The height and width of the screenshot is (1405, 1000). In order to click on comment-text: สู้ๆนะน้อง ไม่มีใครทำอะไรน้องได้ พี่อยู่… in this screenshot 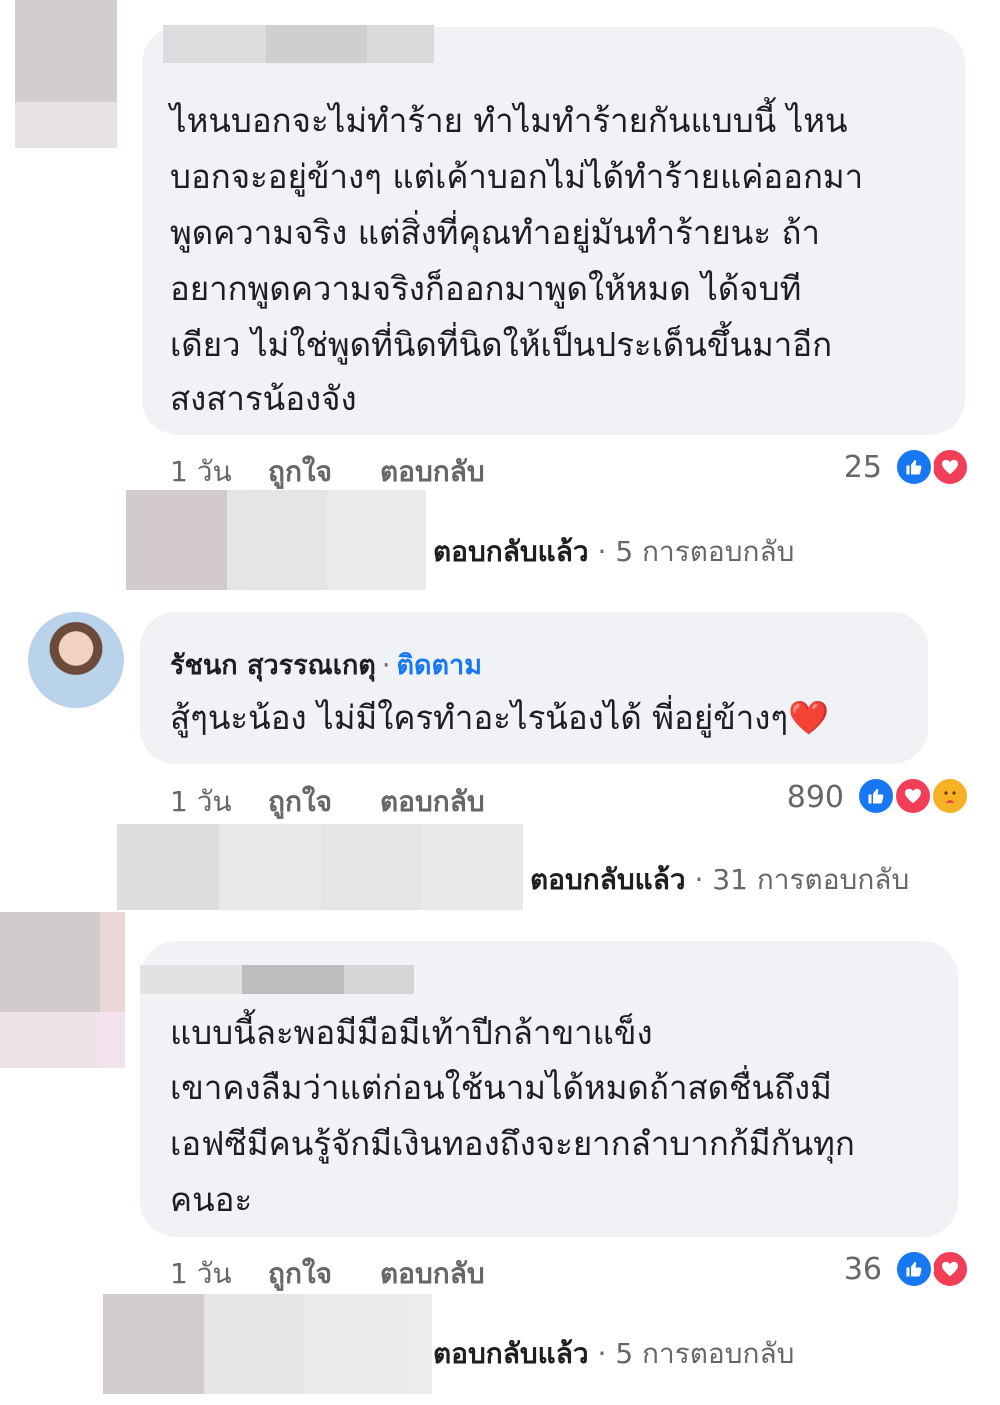, I will do `click(500, 717)`.